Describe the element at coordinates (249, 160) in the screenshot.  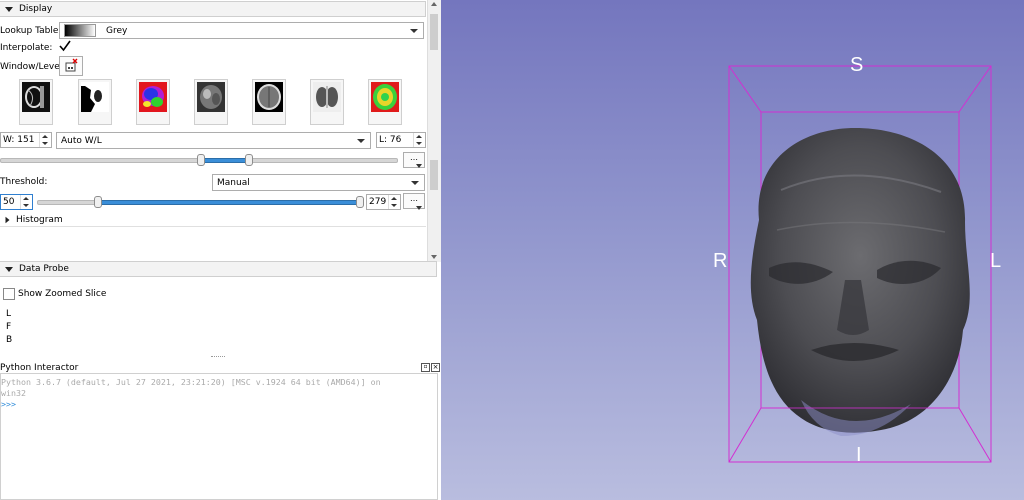
I see `window-level-max-handle` at that location.